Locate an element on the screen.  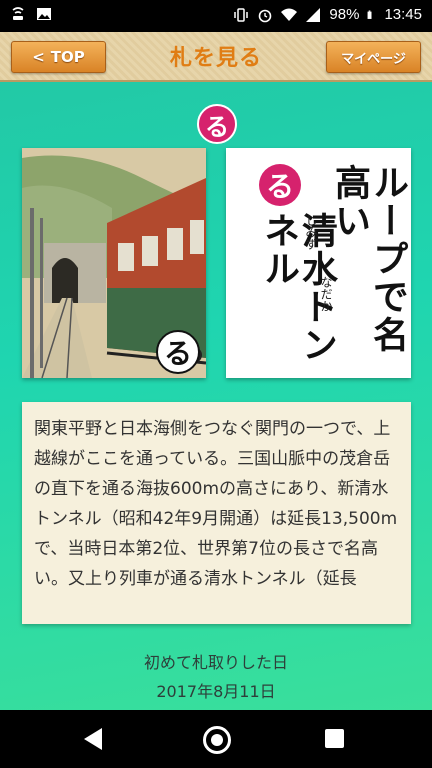
first-acquired-label: 初めて札取りした日 is located at coordinates (215, 662).